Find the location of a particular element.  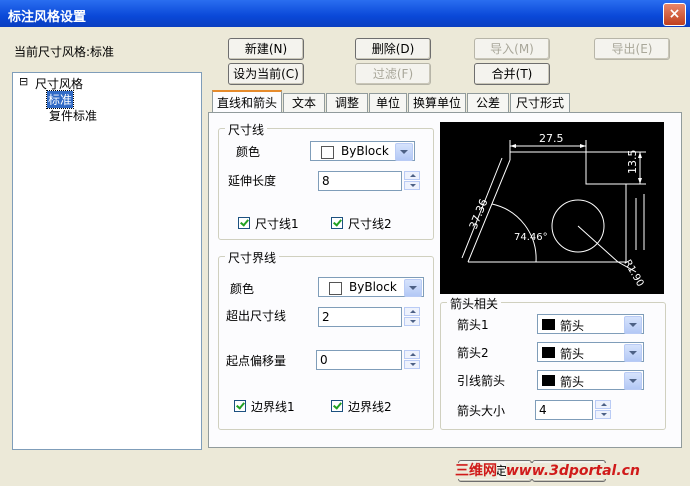

ext-line-2-label: 边界线2 is located at coordinates (370, 407).